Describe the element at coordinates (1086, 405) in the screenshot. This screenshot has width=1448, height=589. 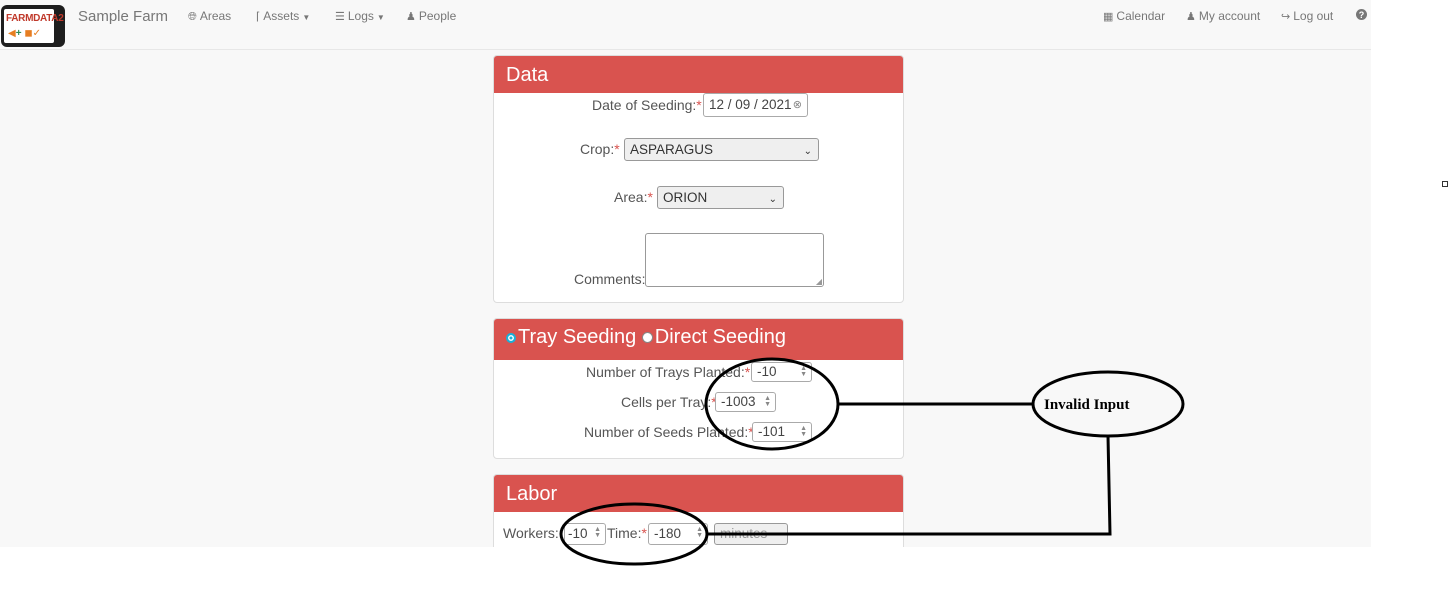
I see `invalid-input-text: Invalid Input` at that location.